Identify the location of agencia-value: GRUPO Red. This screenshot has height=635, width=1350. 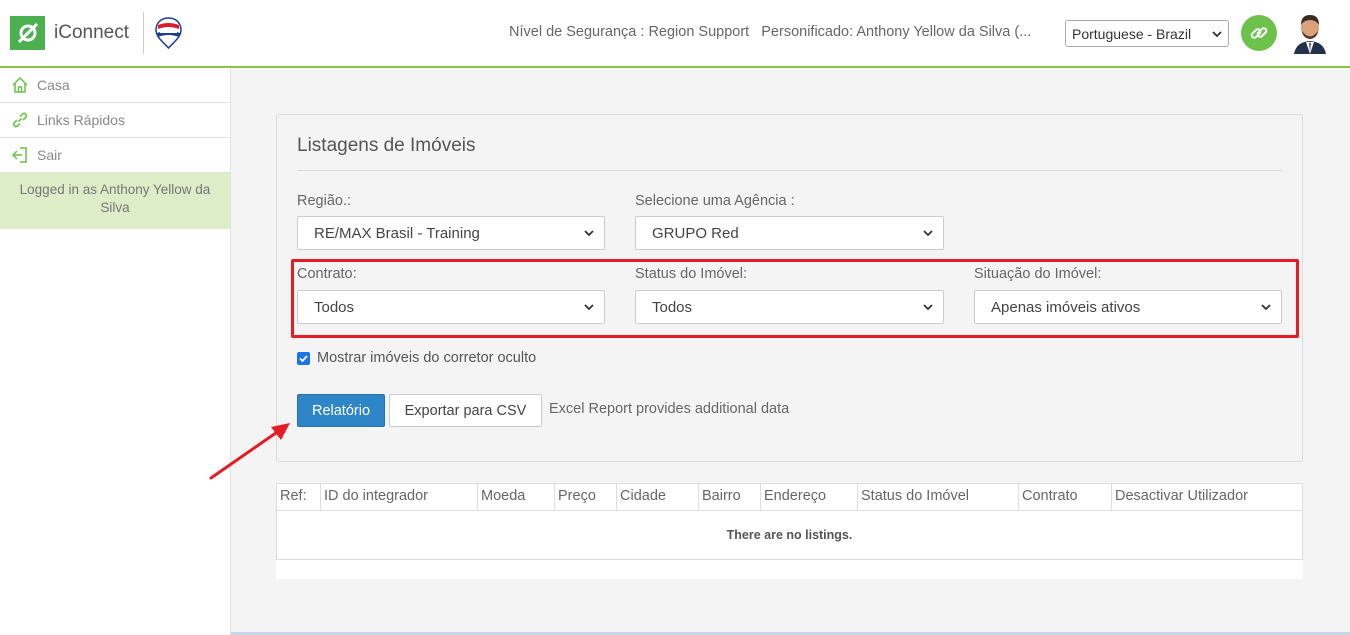
(695, 233).